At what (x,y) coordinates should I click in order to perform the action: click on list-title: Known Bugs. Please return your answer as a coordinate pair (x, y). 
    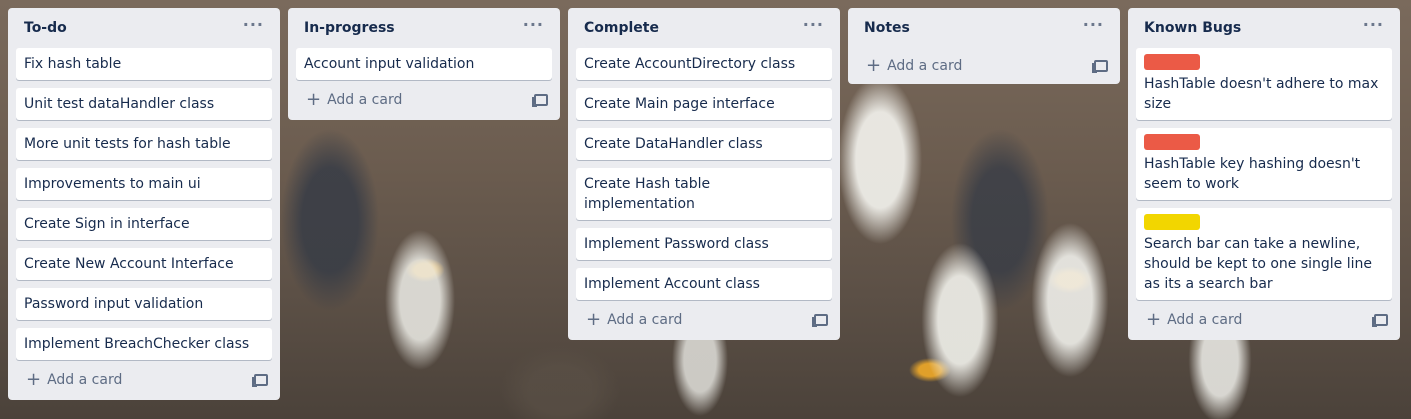
    Looking at the image, I should click on (1192, 28).